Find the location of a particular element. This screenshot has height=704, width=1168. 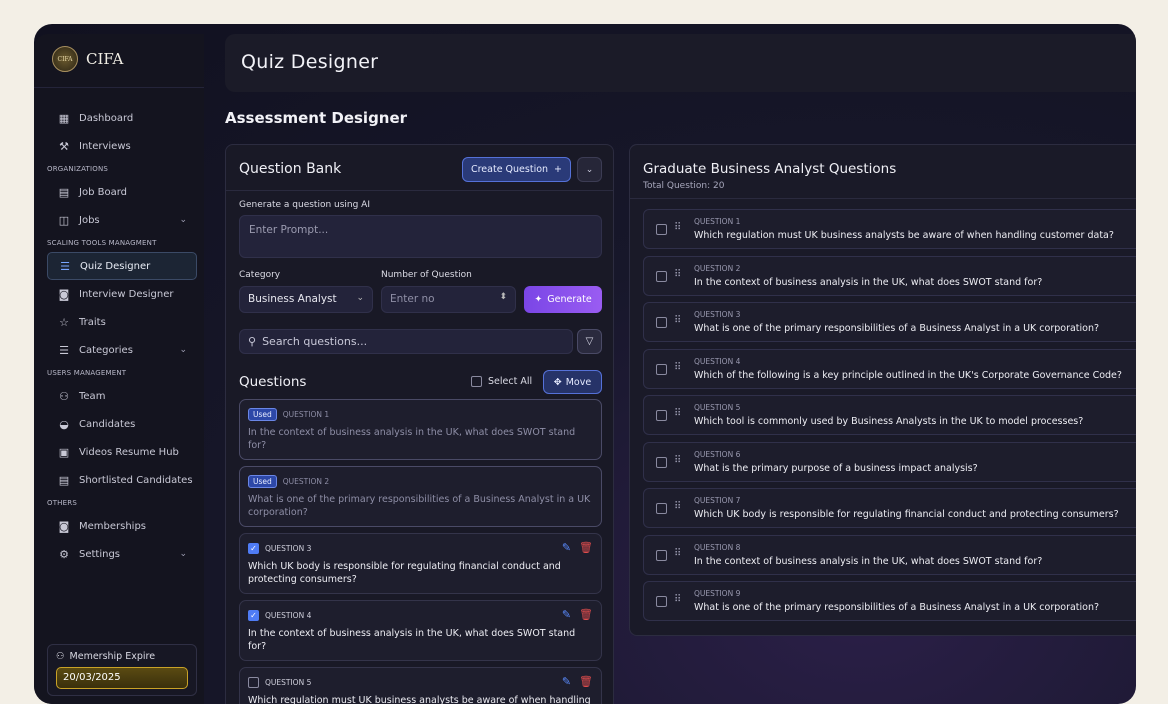

sidebar-item-job-board: ▤ Job Board is located at coordinates (122, 192).